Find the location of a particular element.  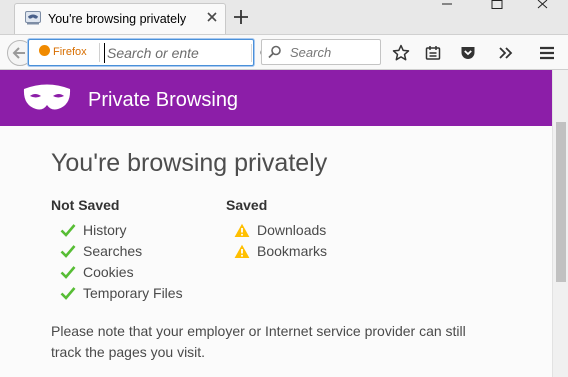

list-item: Searches is located at coordinates (121, 253).